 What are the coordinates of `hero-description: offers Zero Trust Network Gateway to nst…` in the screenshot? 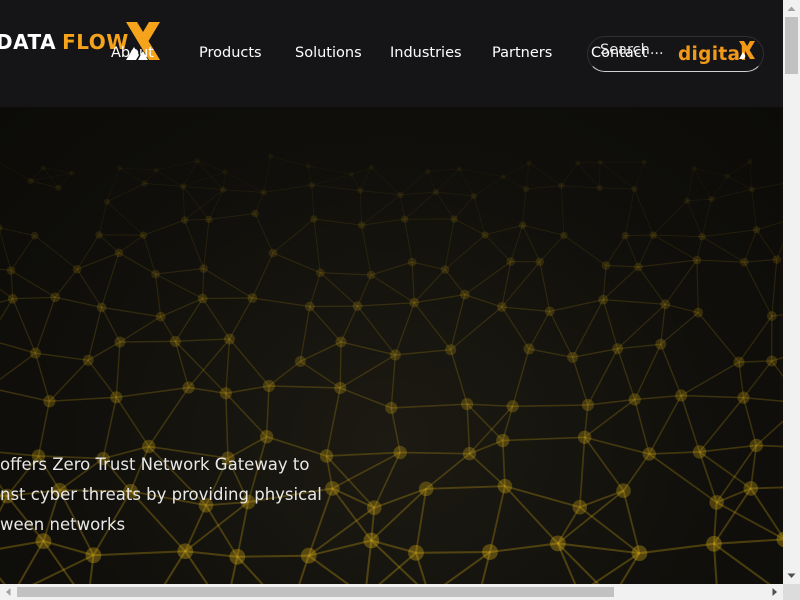 It's located at (180, 495).